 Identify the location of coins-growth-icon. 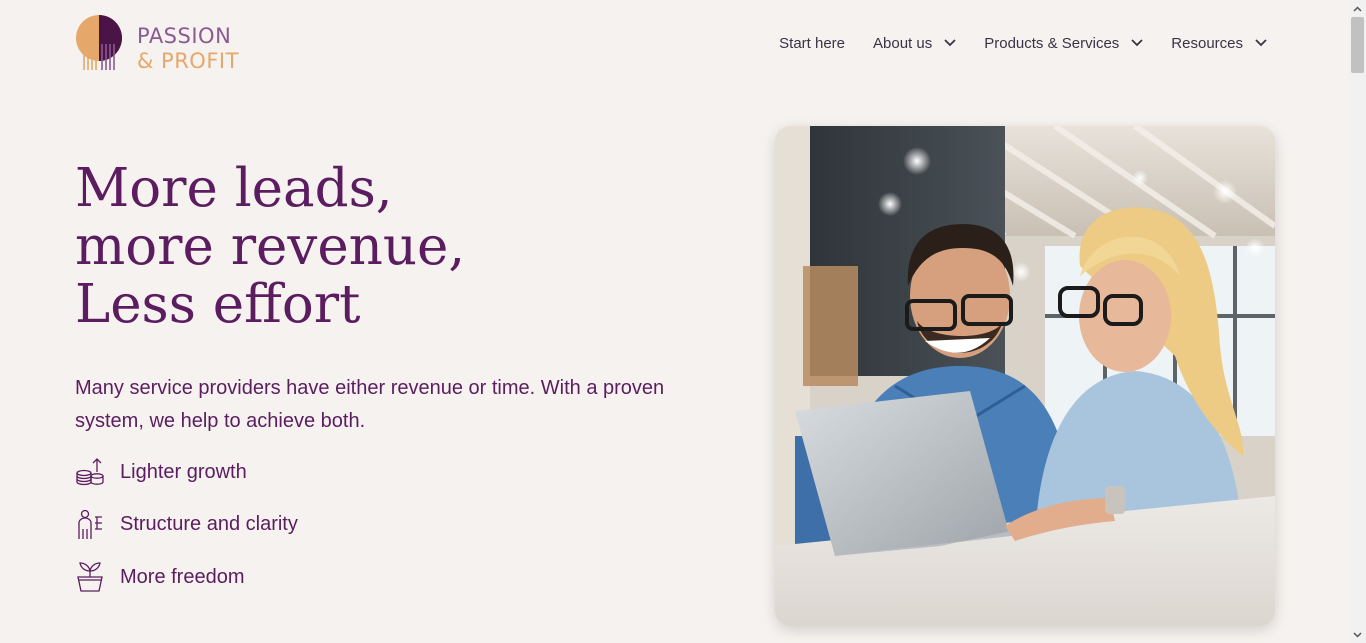
(90, 472).